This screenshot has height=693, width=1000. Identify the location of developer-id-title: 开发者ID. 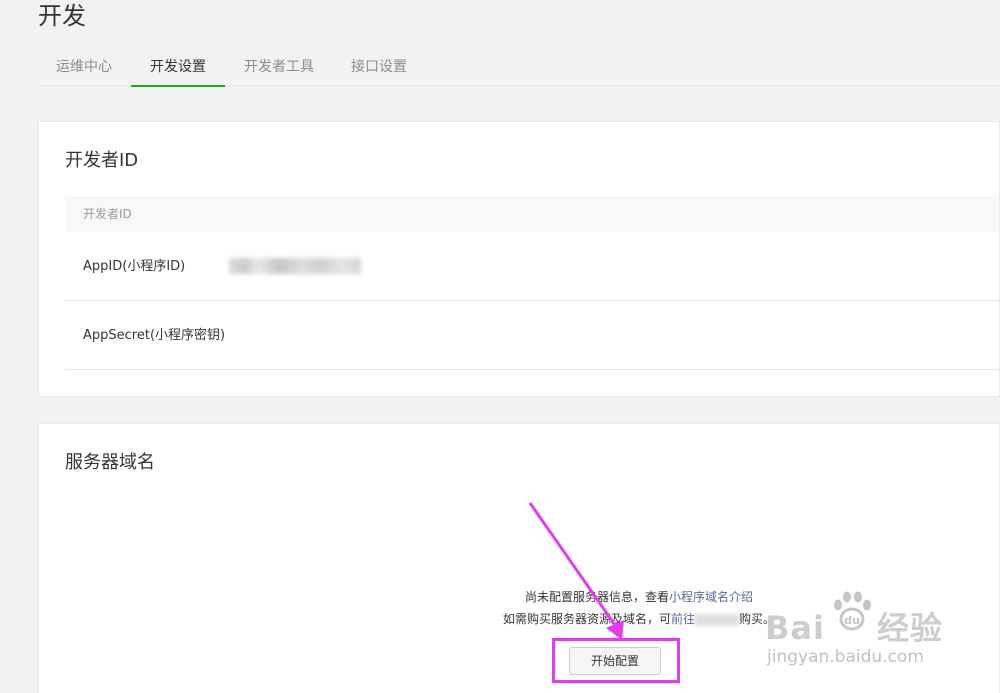
(102, 160).